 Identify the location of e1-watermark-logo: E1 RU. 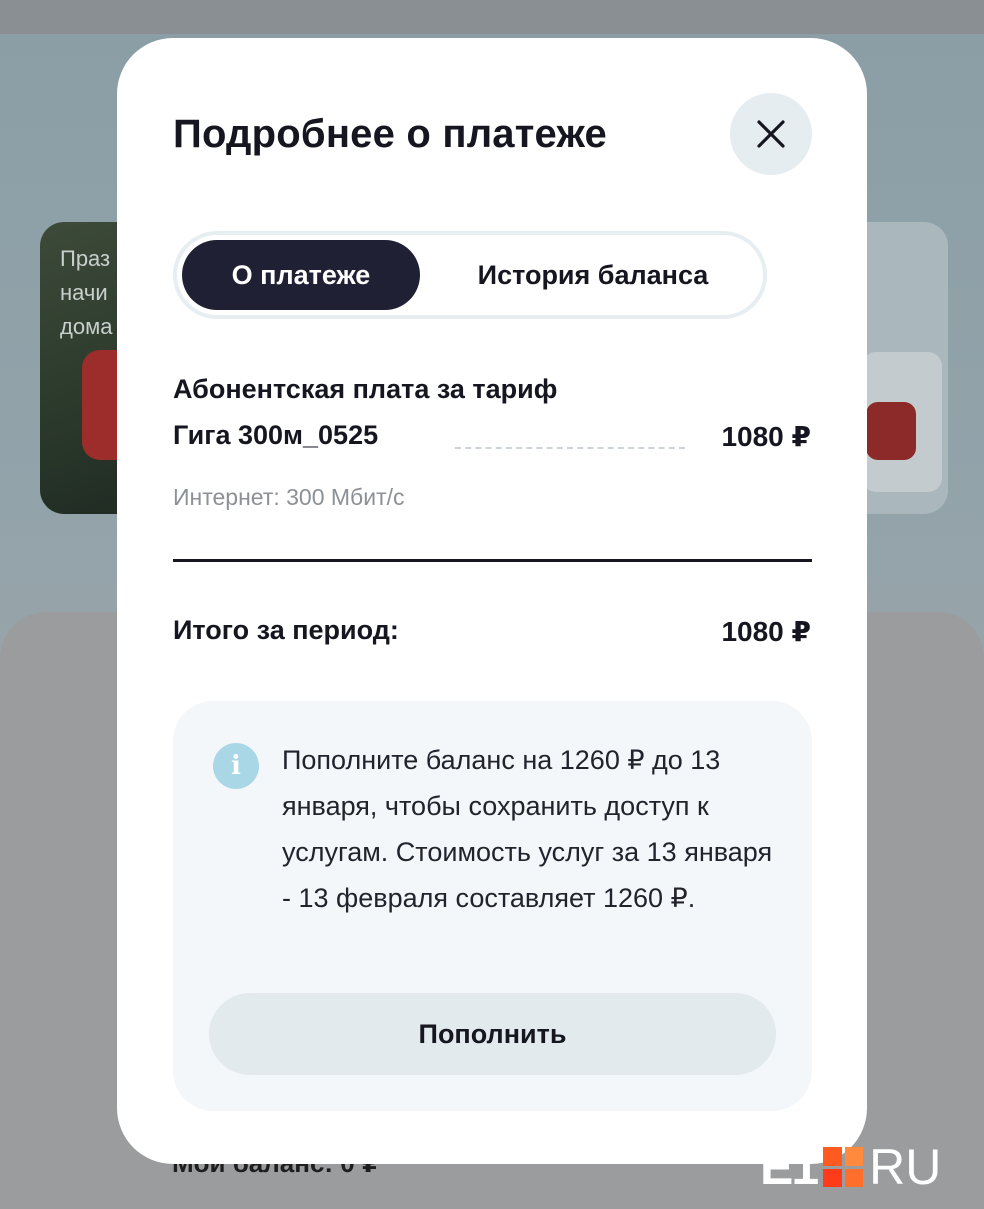
(851, 1167).